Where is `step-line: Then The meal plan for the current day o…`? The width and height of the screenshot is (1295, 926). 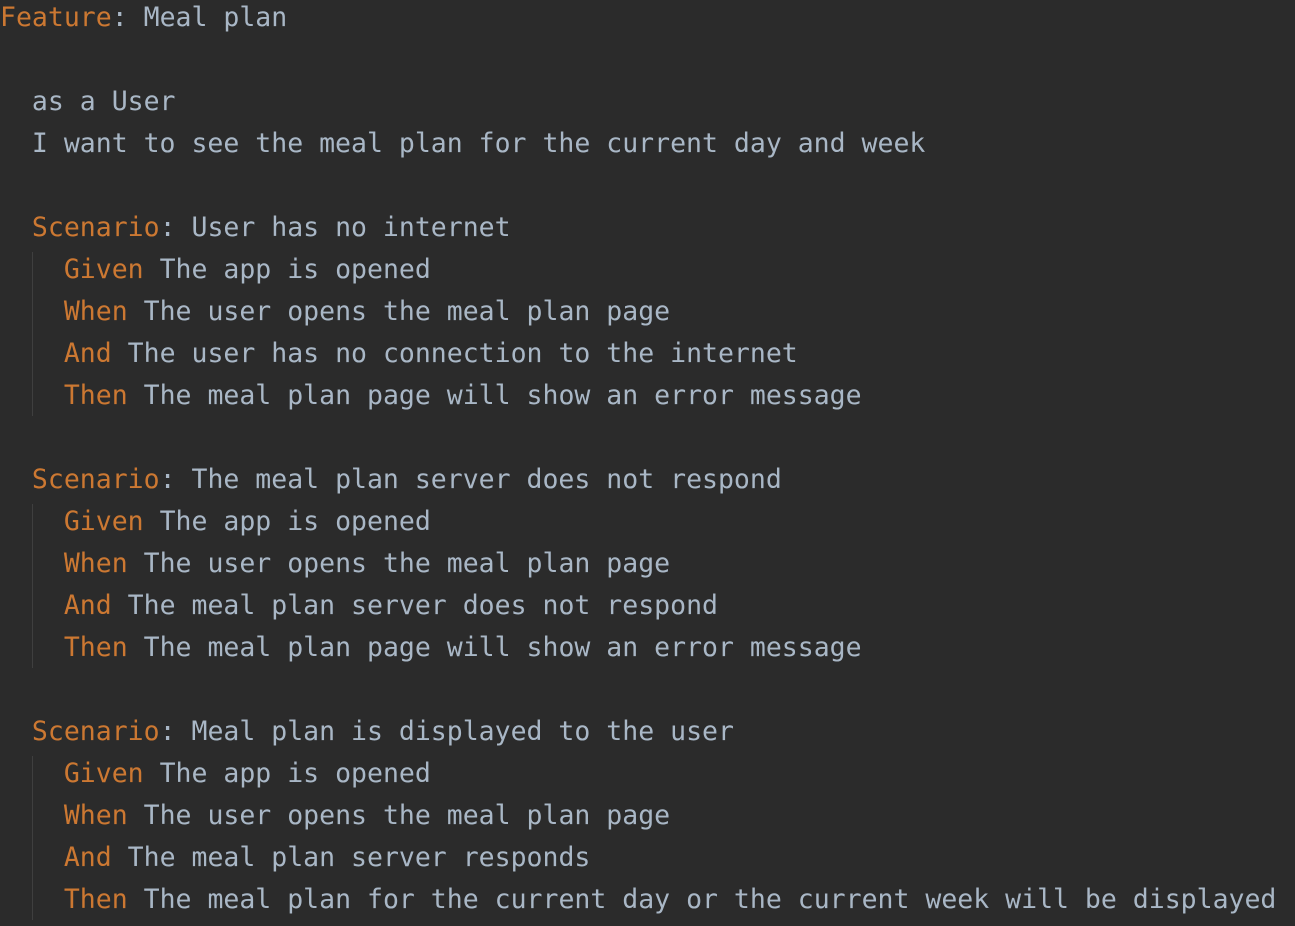 step-line: Then The meal plan for the current day o… is located at coordinates (638, 900).